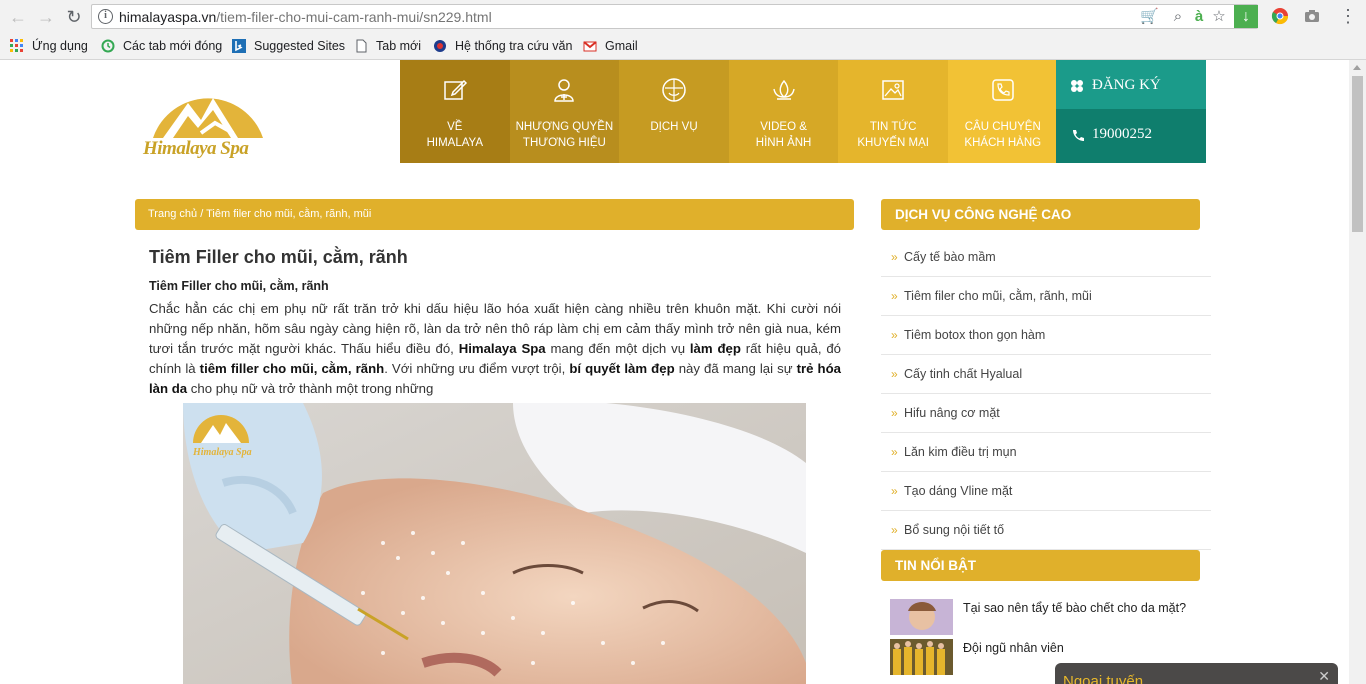 The width and height of the screenshot is (1366, 684). What do you see at coordinates (173, 46) in the screenshot?
I see `bookmark-label: Các tab mới đóng` at bounding box center [173, 46].